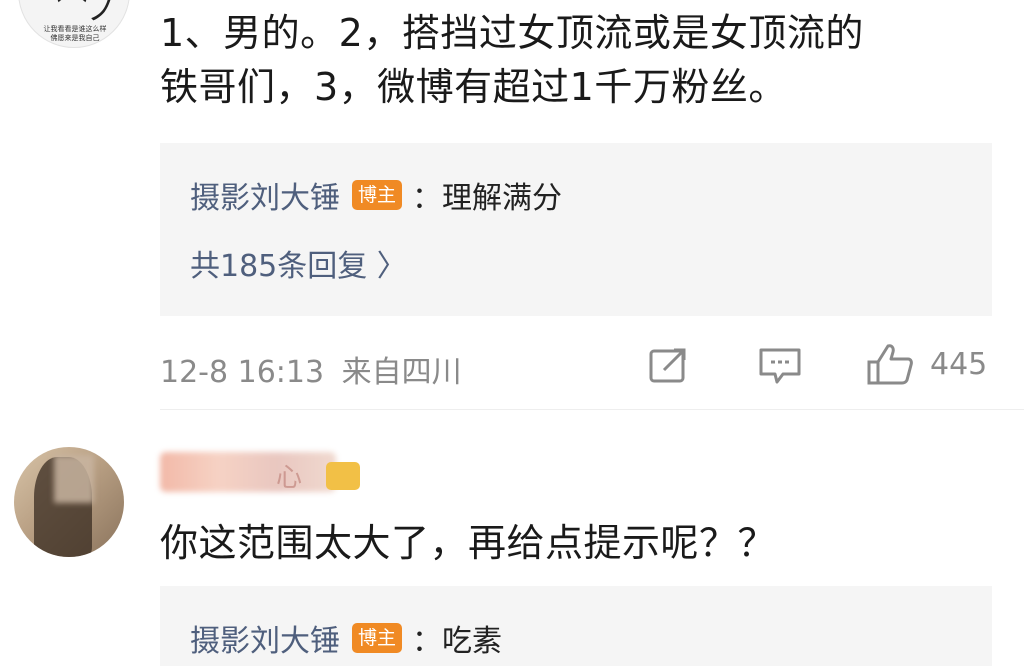 Image resolution: width=1024 pixels, height=666 pixels. I want to click on share-icon, so click(669, 366).